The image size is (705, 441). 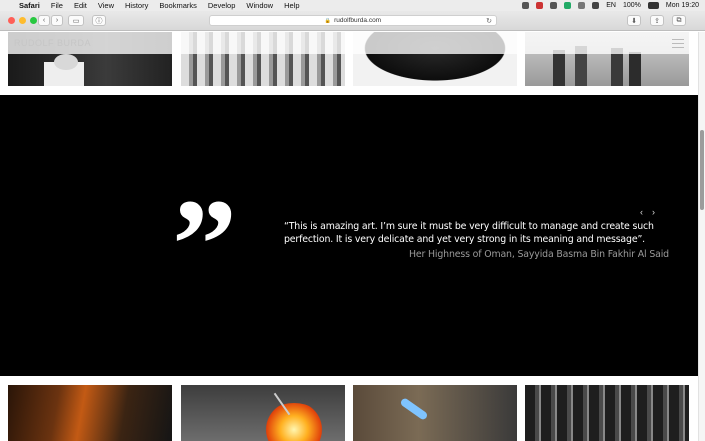 I want to click on app-icon, so click(x=540, y=5).